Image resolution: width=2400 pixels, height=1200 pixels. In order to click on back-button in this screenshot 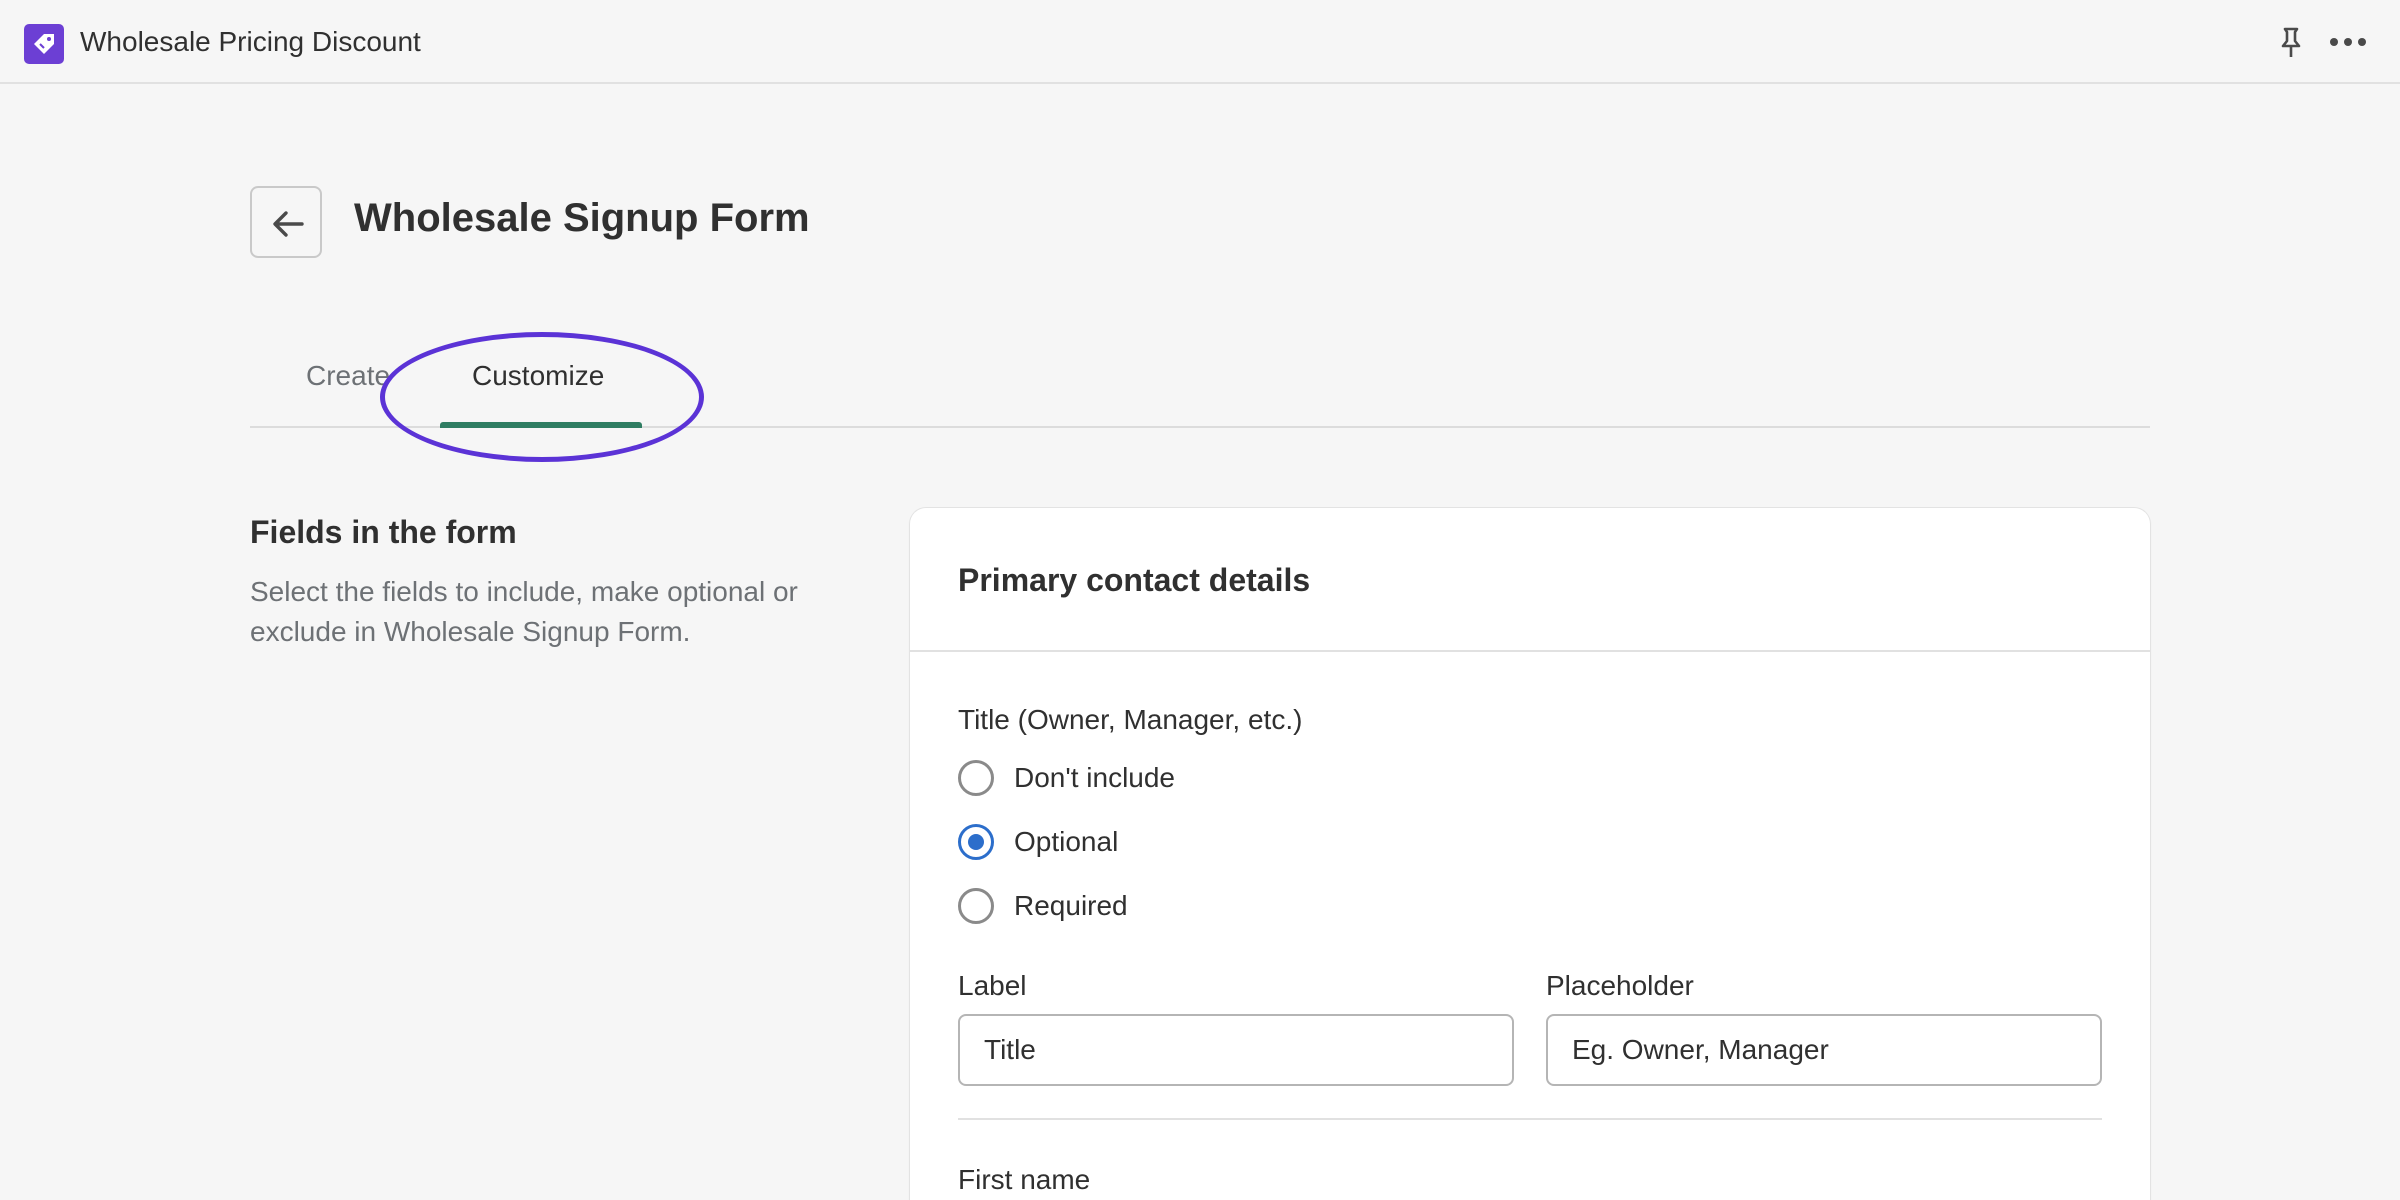, I will do `click(286, 222)`.